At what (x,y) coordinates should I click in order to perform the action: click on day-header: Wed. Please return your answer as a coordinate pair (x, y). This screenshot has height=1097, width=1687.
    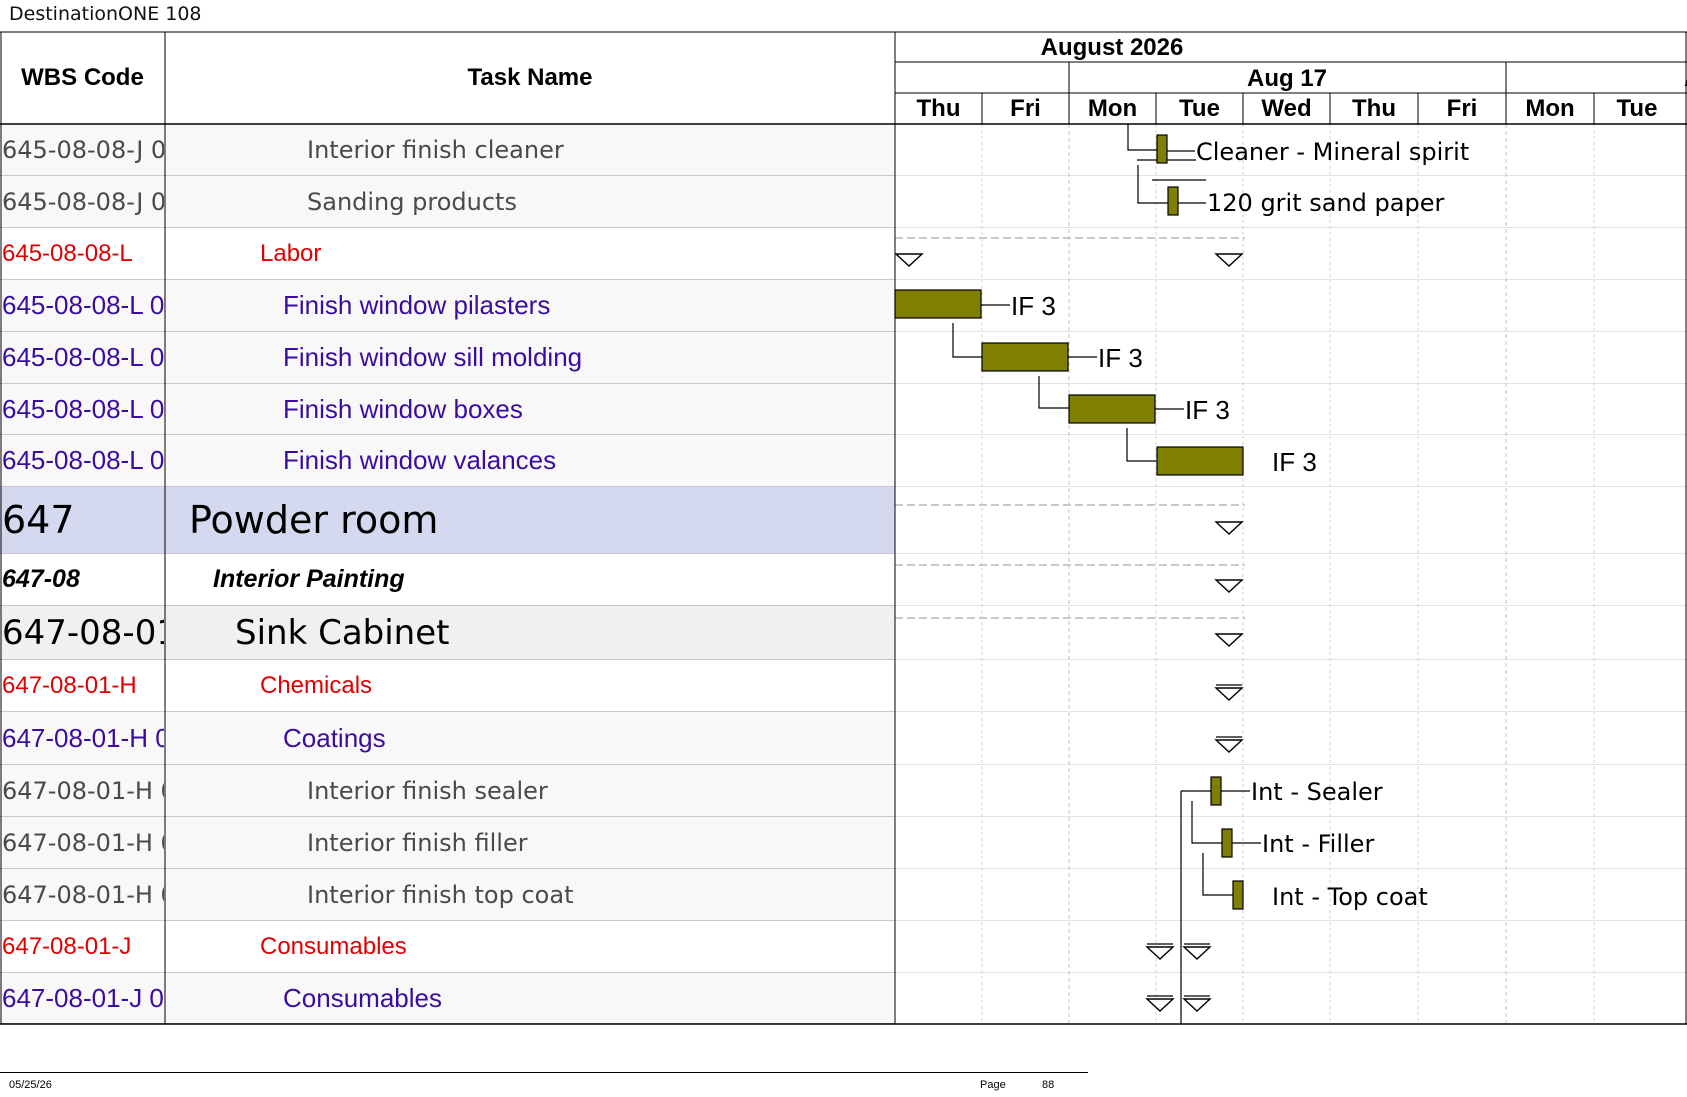
    Looking at the image, I should click on (1286, 108).